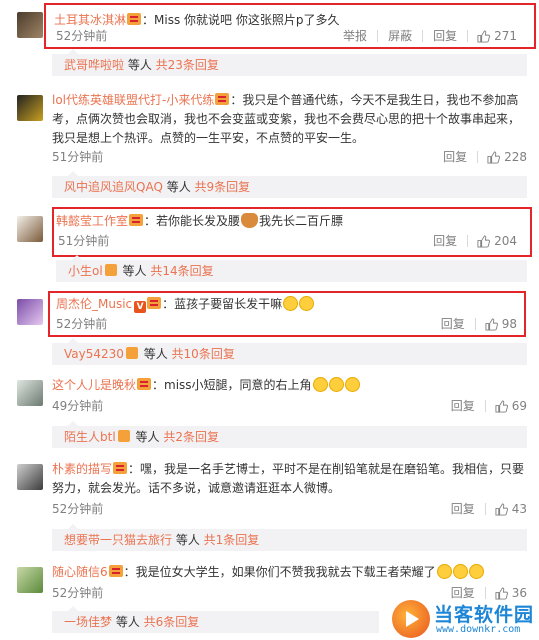 Image resolution: width=539 pixels, height=640 pixels. What do you see at coordinates (94, 354) in the screenshot?
I see `reply-user: Vay54230` at bounding box center [94, 354].